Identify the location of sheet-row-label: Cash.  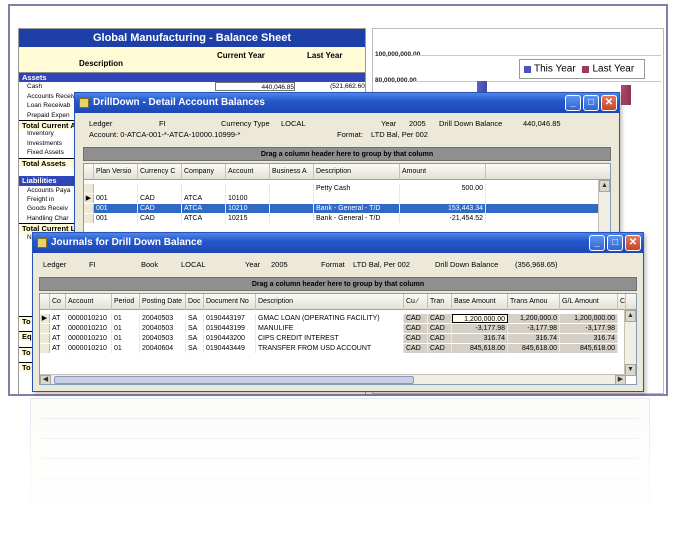
(35, 87).